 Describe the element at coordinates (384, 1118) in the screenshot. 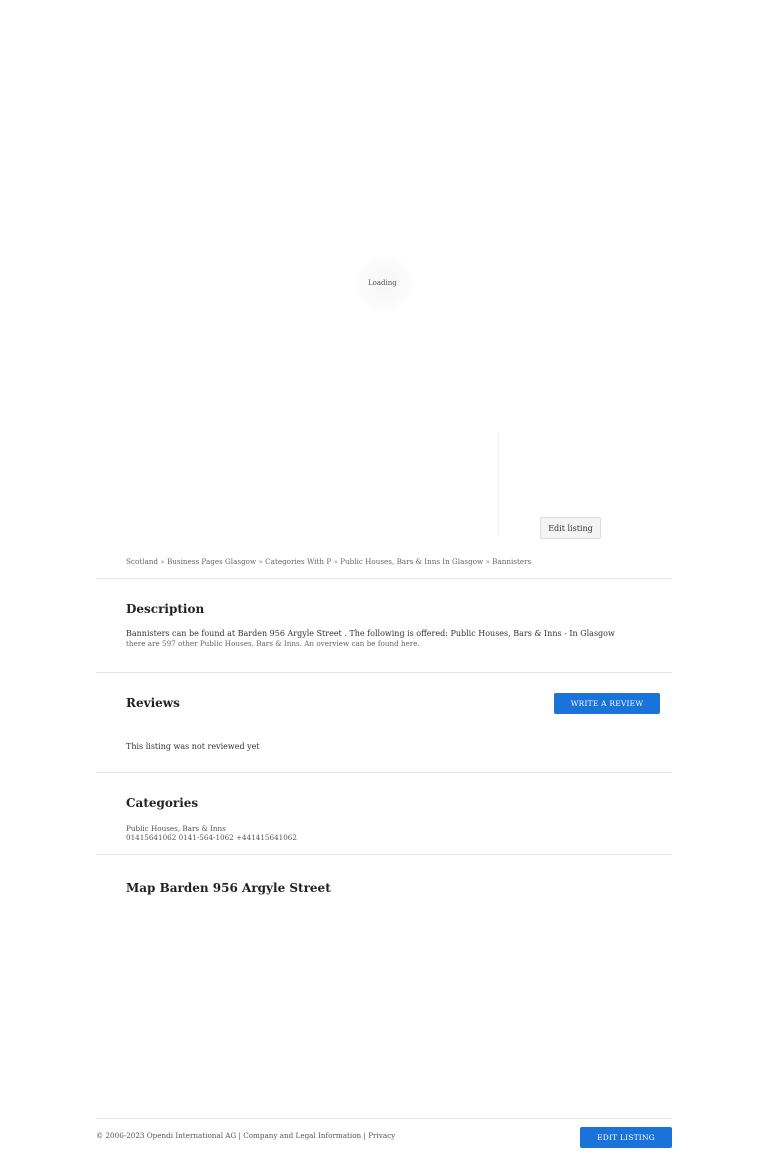

I see `footer-divider` at that location.